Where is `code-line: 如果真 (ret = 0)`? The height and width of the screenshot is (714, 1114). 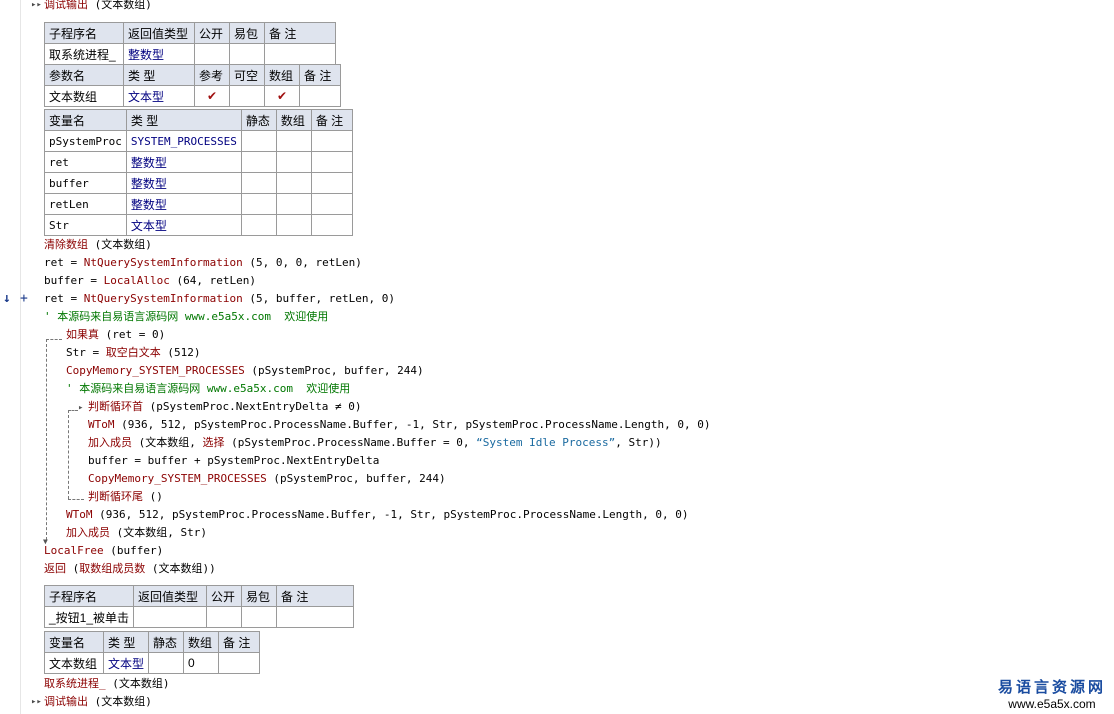
code-line: 如果真 (ret = 0) is located at coordinates (115, 335).